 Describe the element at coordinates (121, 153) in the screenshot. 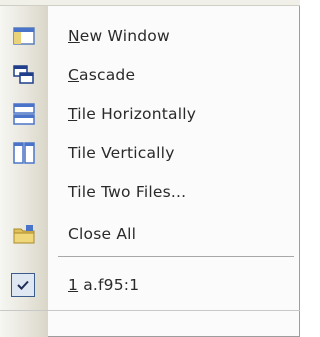

I see `menu-item-label: Tile Vertically` at that location.